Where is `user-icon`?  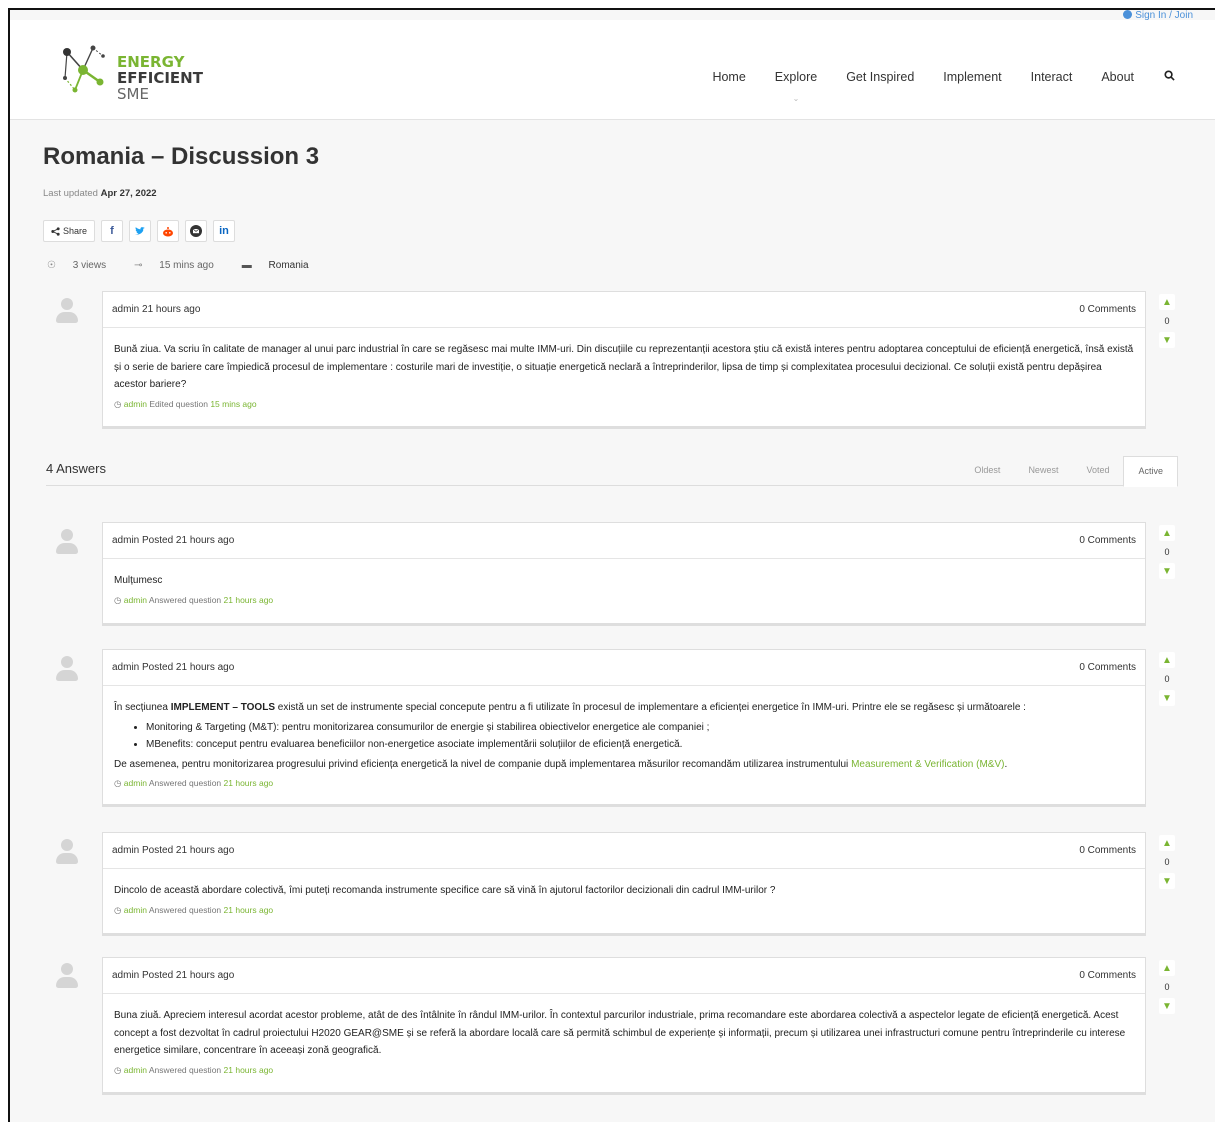
user-icon is located at coordinates (1128, 14).